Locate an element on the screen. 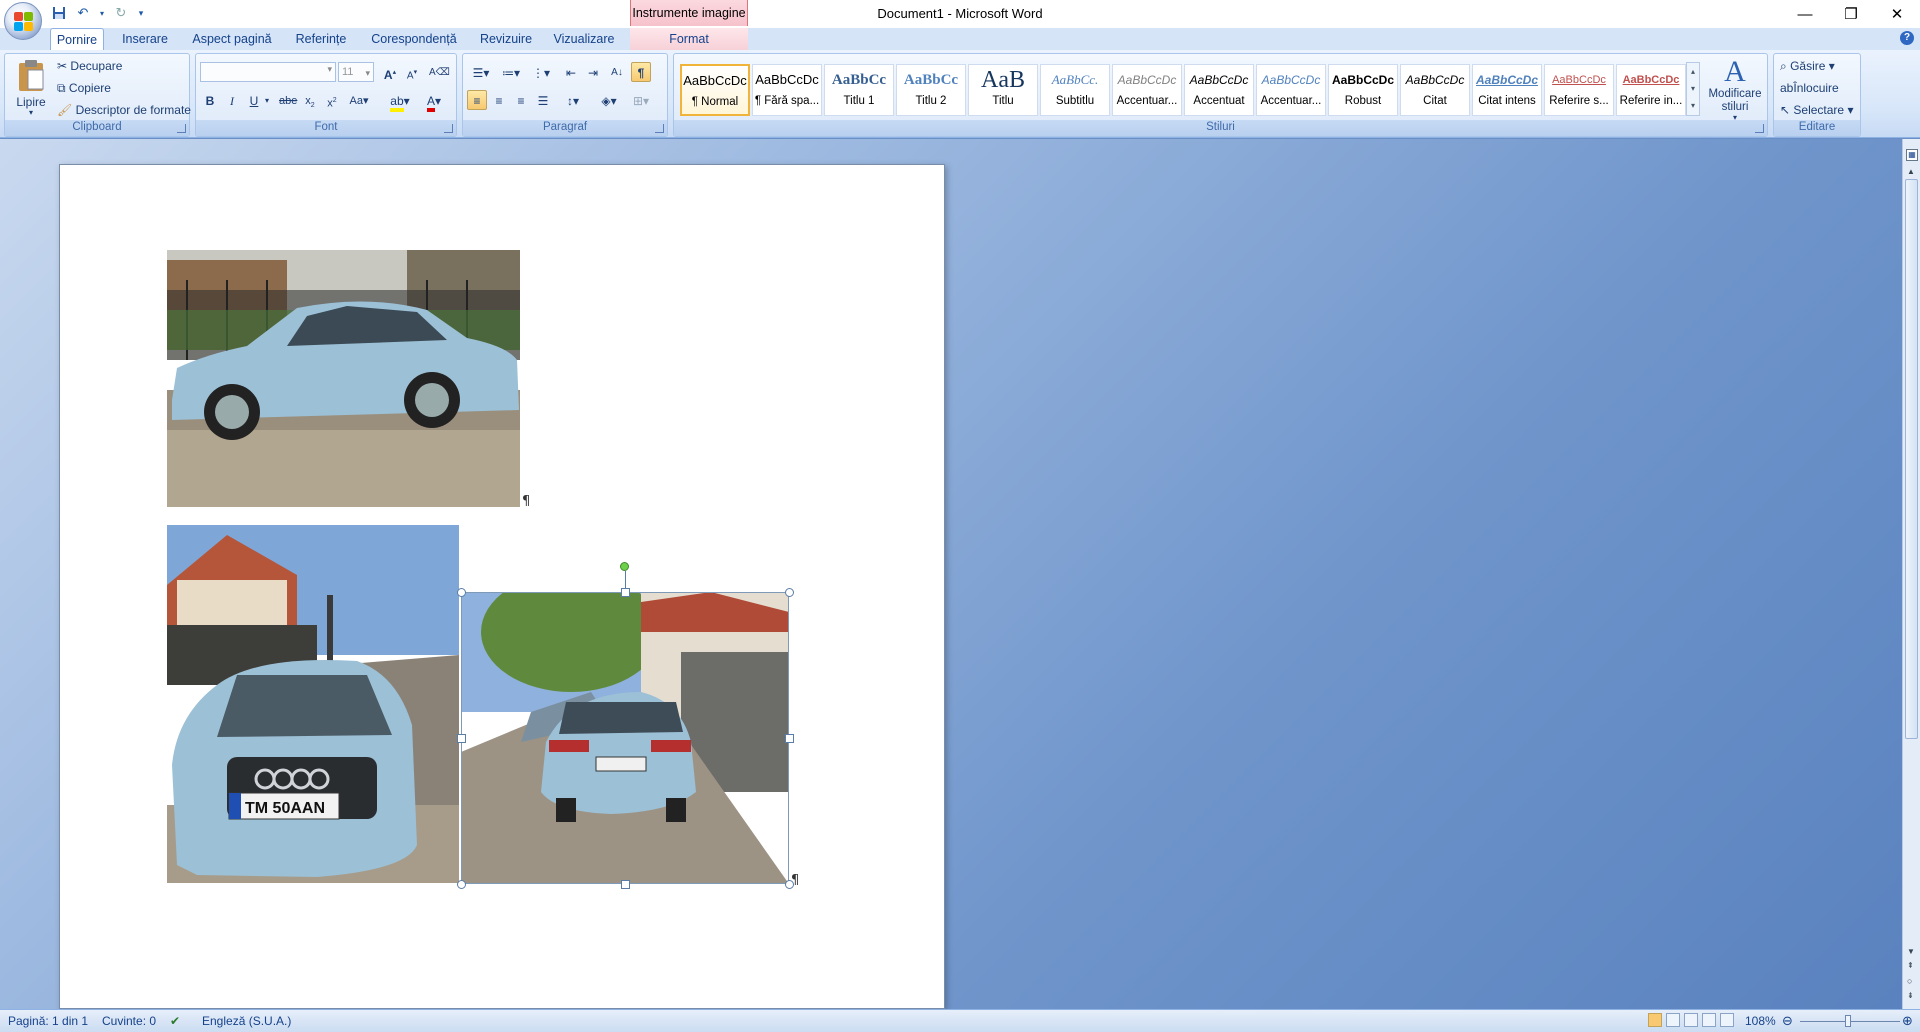  resize-handle-left is located at coordinates (461, 738).